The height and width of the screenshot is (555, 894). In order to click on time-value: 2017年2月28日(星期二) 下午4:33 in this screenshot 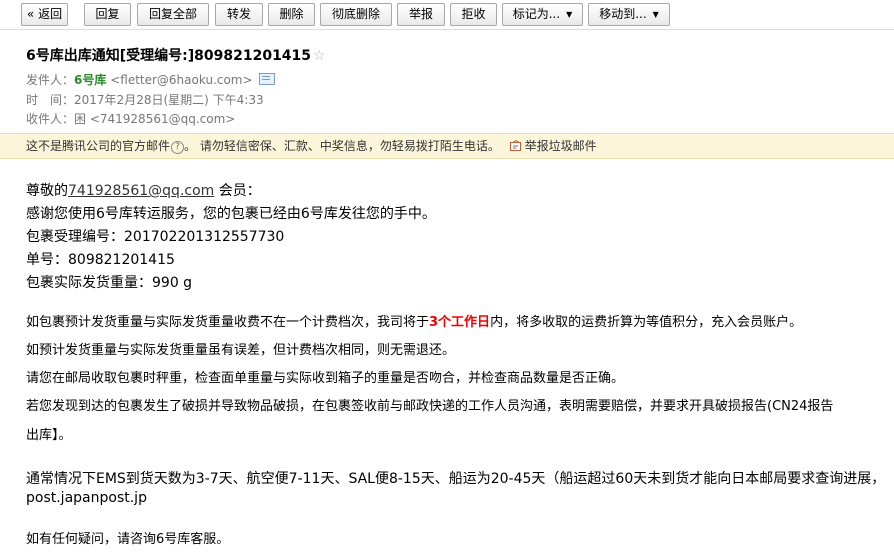, I will do `click(169, 100)`.